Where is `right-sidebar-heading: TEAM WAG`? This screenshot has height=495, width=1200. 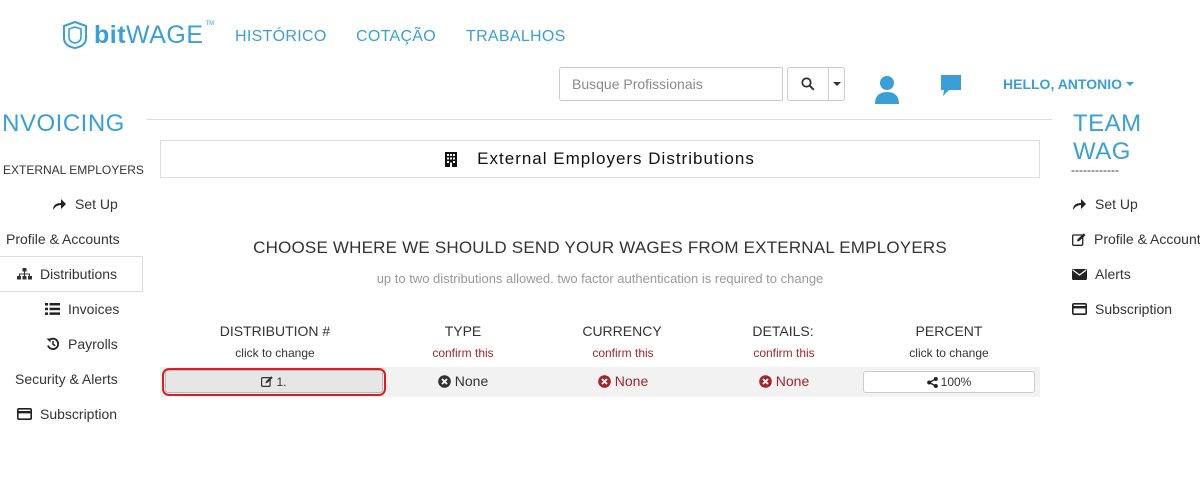
right-sidebar-heading: TEAM WAG is located at coordinates (1107, 137).